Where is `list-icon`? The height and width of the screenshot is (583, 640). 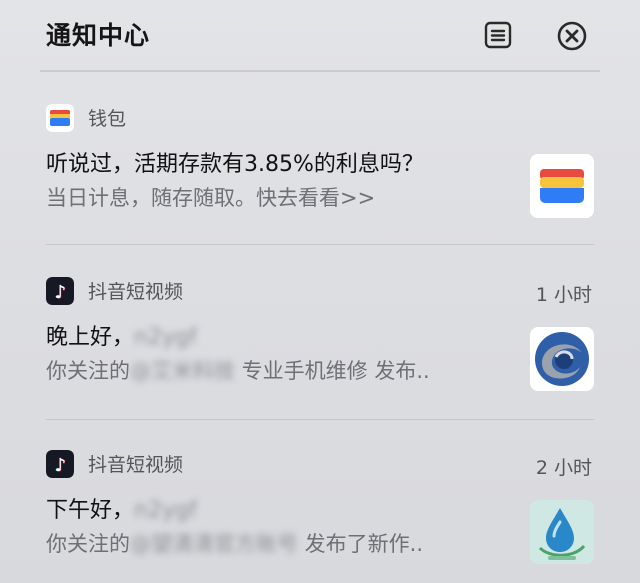
list-icon is located at coordinates (498, 35).